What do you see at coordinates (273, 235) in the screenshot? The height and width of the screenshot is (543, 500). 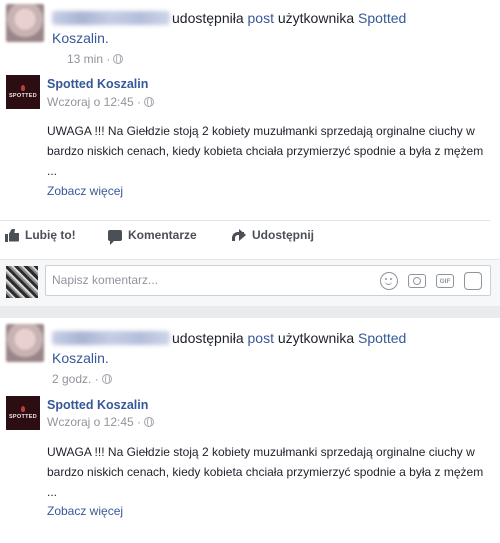 I see `share-button: Udostępnij` at bounding box center [273, 235].